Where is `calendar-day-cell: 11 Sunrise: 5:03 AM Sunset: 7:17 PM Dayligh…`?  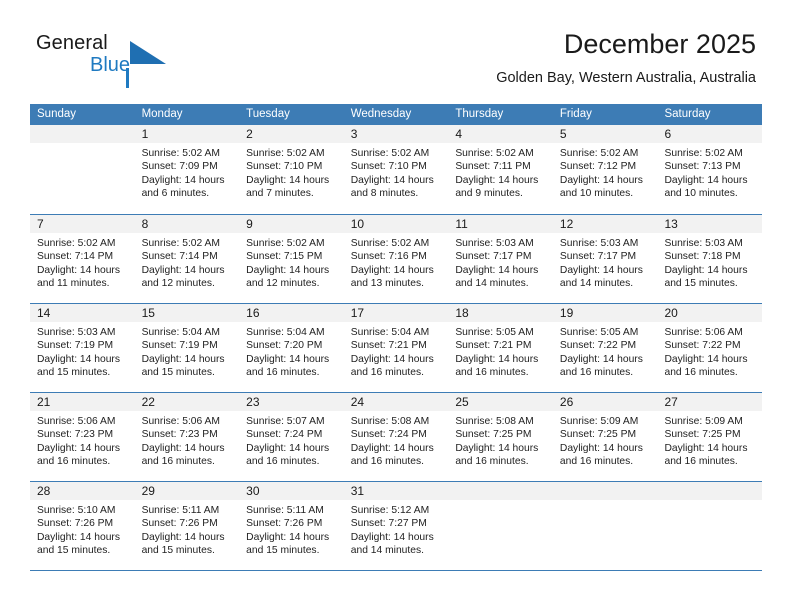
calendar-day-cell: 11 Sunrise: 5:03 AM Sunset: 7:17 PM Dayligh… is located at coordinates (500, 259).